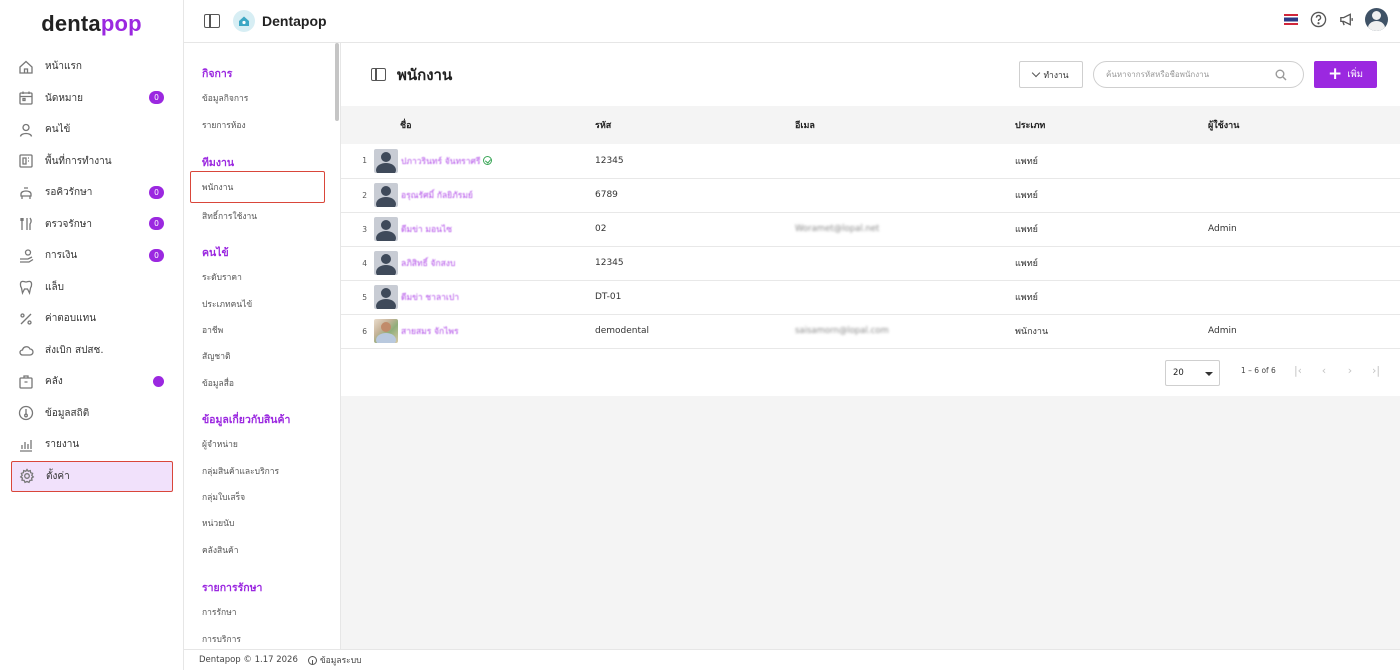  Describe the element at coordinates (695, 125) in the screenshot. I see `col-code: รหัส` at that location.